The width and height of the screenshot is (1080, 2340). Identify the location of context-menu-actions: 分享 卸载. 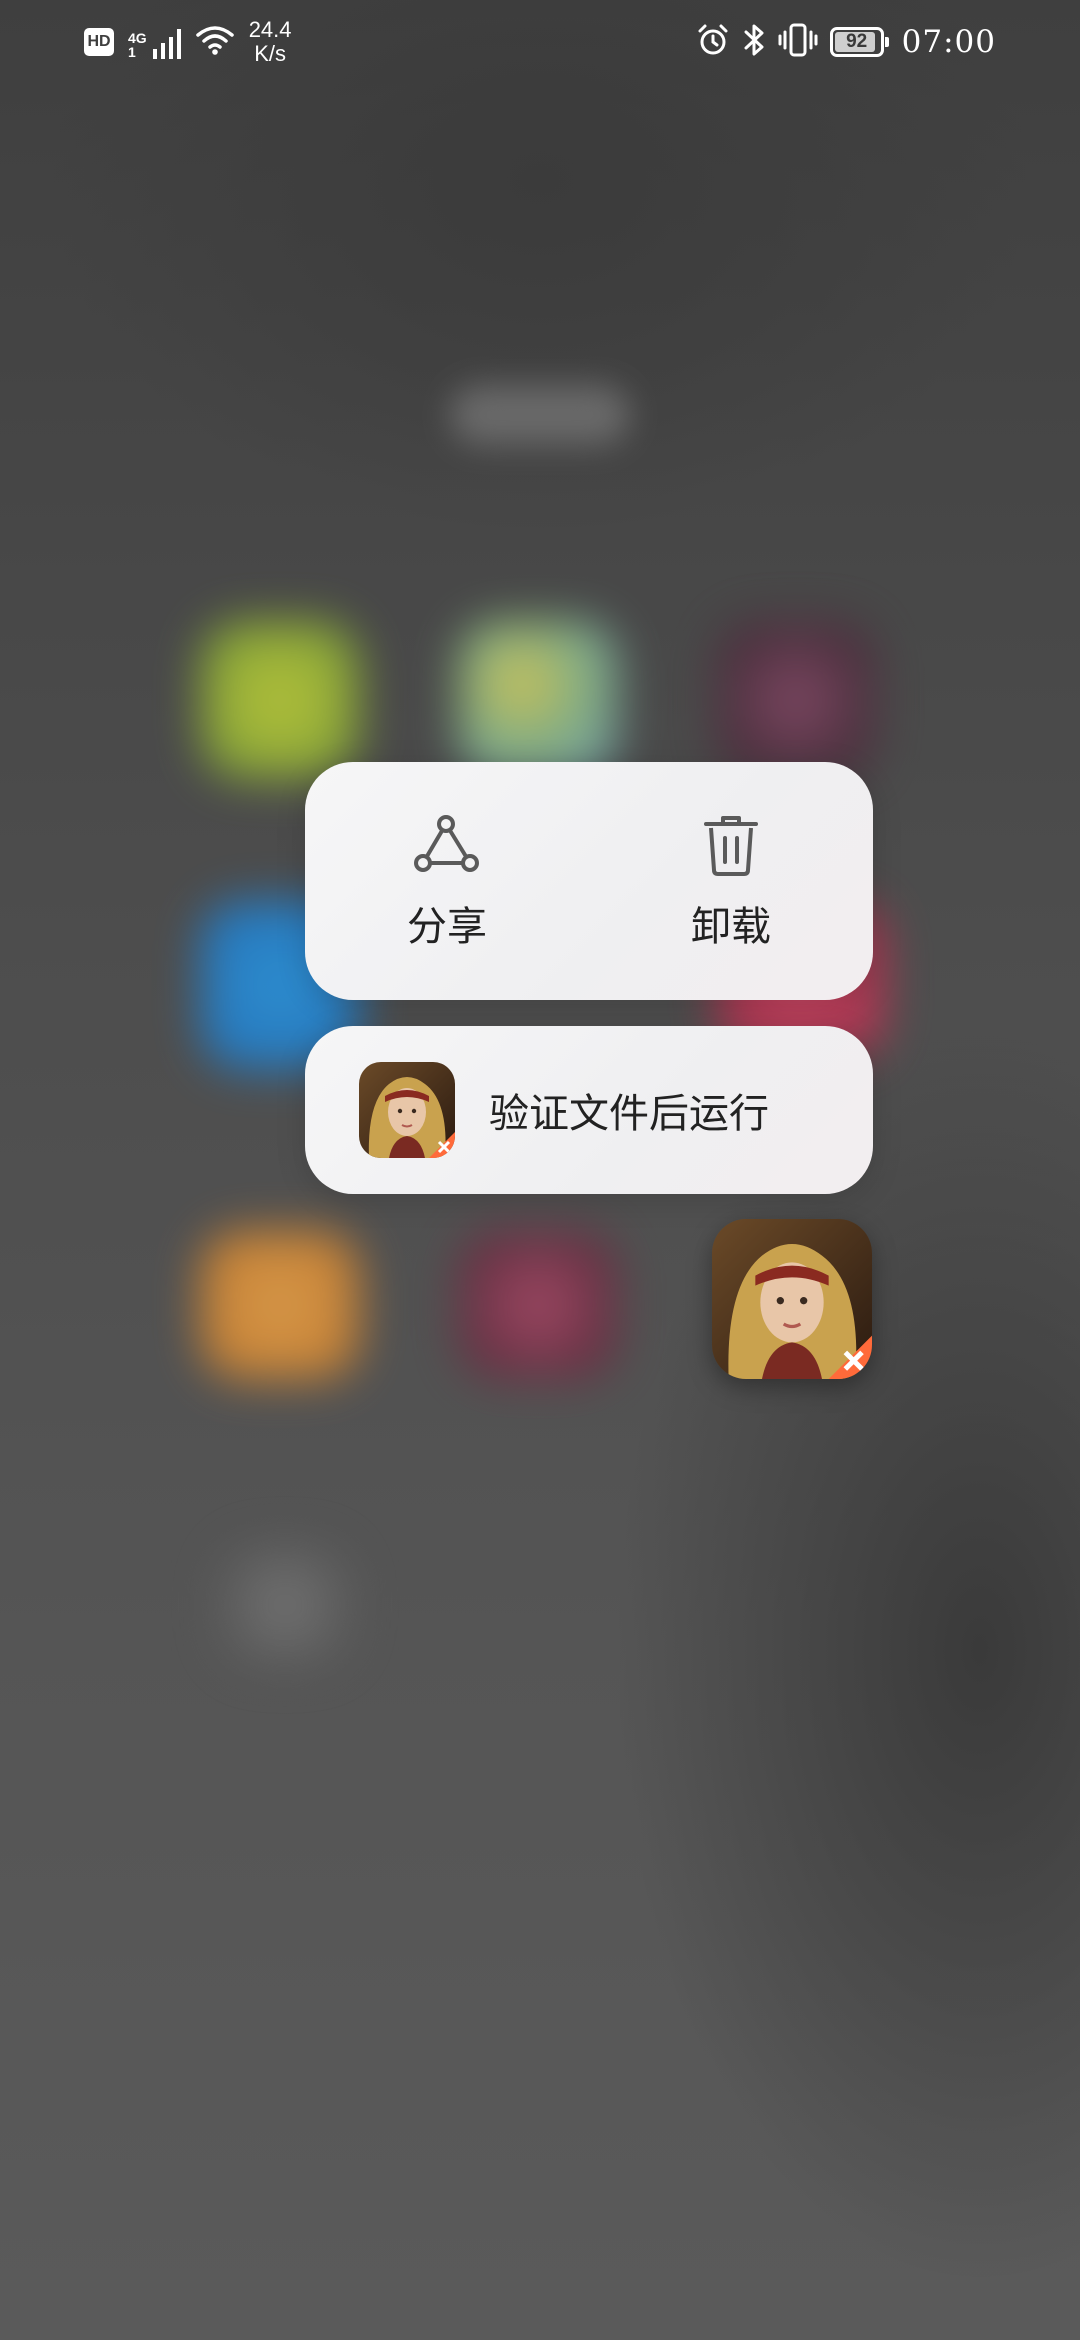
(589, 881).